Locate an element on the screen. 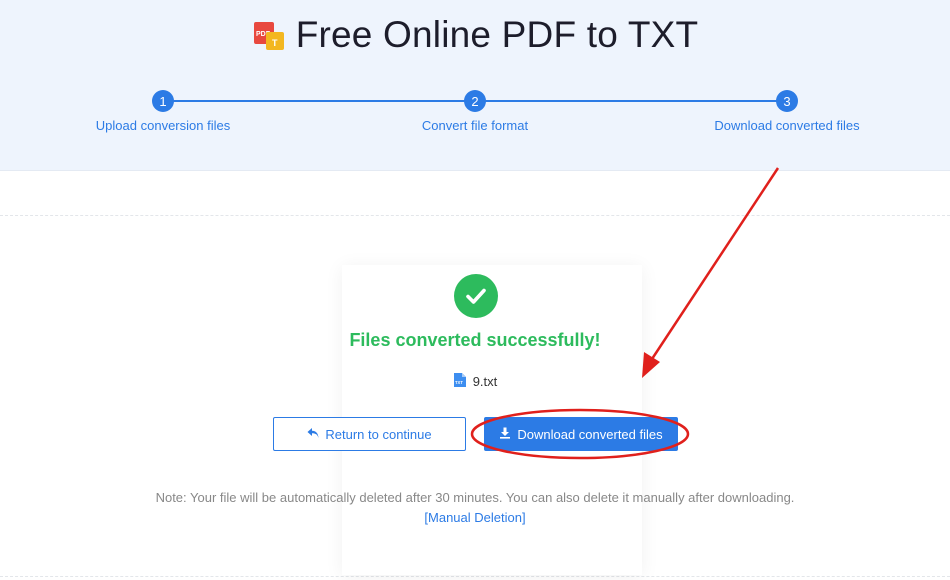 The width and height of the screenshot is (950, 580). step-3-number: 3 is located at coordinates (787, 101).